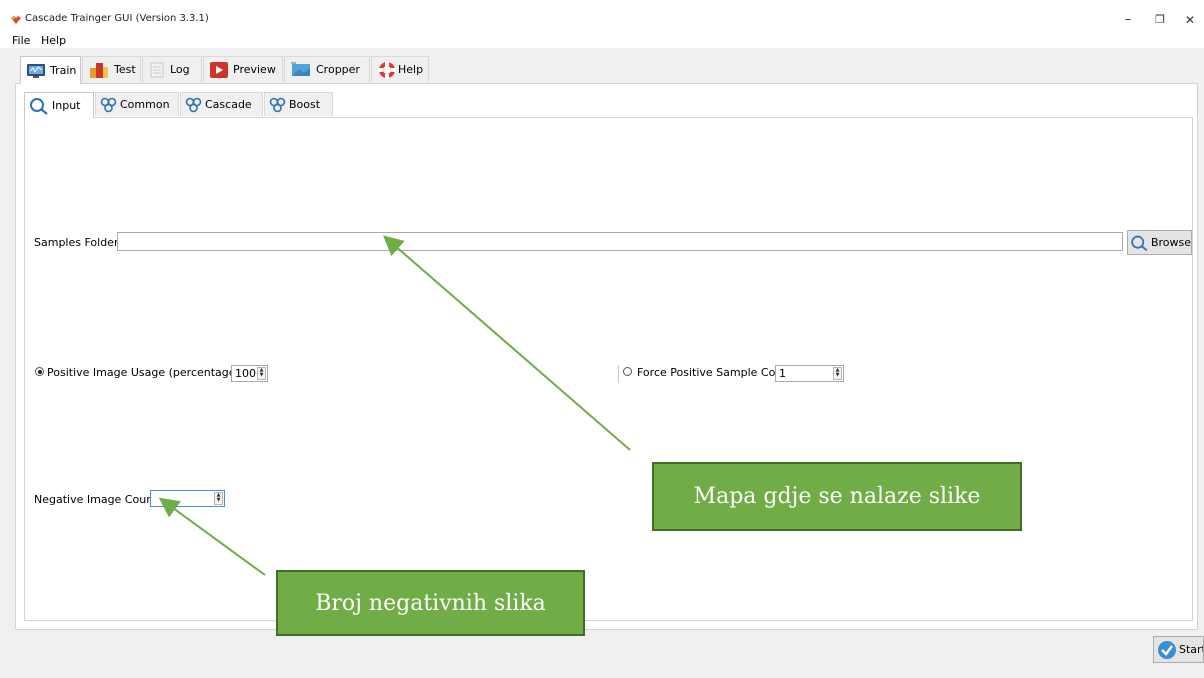  What do you see at coordinates (1190, 20) in the screenshot?
I see `close-button: ✕` at bounding box center [1190, 20].